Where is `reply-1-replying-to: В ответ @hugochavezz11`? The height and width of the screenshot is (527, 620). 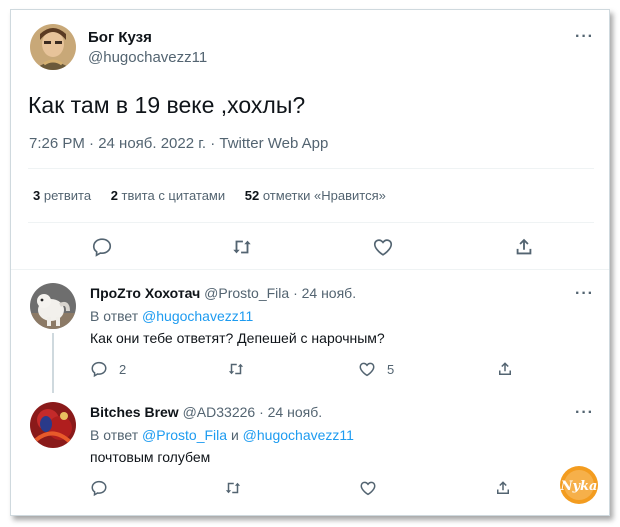 reply-1-replying-to: В ответ @hugochavezz11 is located at coordinates (171, 316).